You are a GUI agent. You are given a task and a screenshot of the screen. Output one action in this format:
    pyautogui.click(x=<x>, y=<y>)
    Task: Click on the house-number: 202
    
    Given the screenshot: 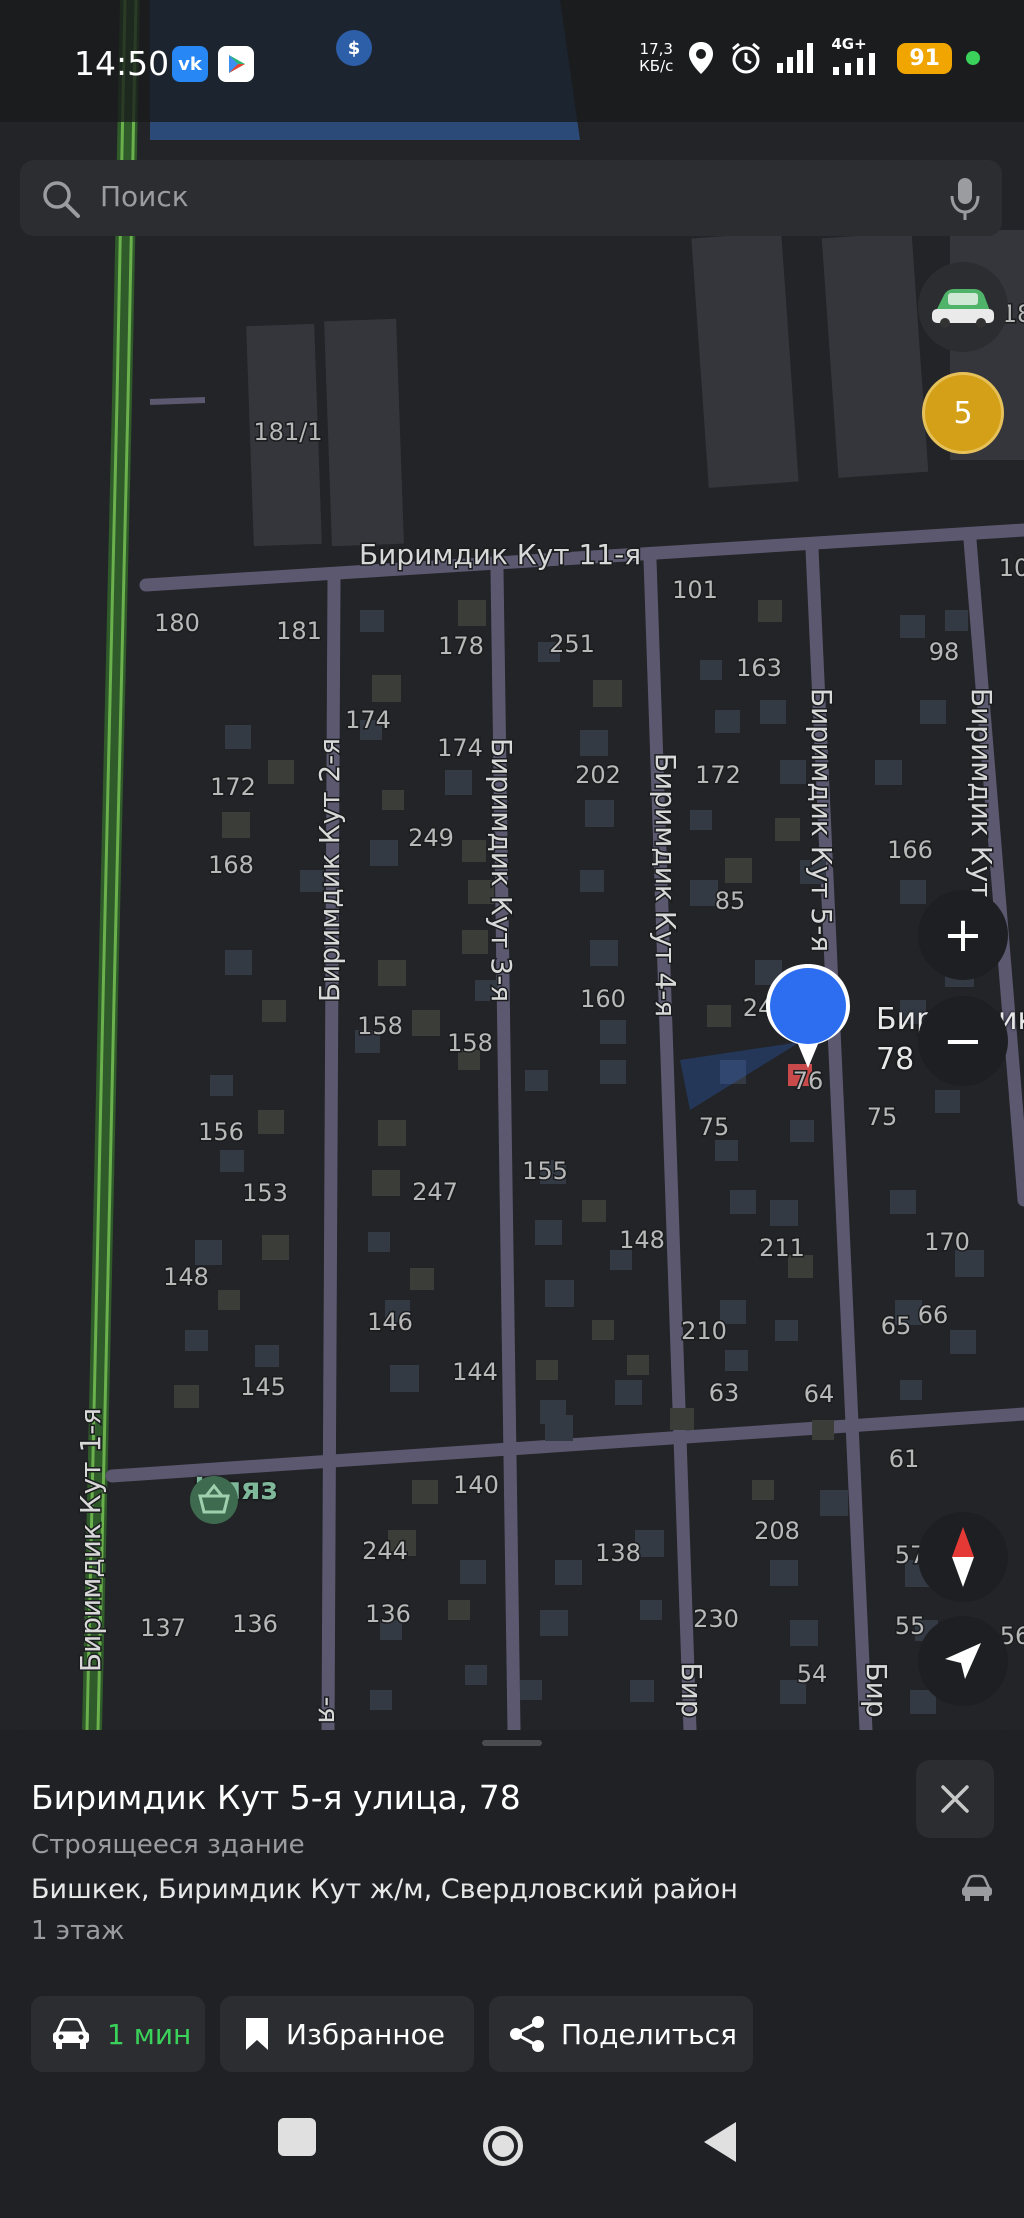 What is the action you would take?
    pyautogui.click(x=598, y=775)
    